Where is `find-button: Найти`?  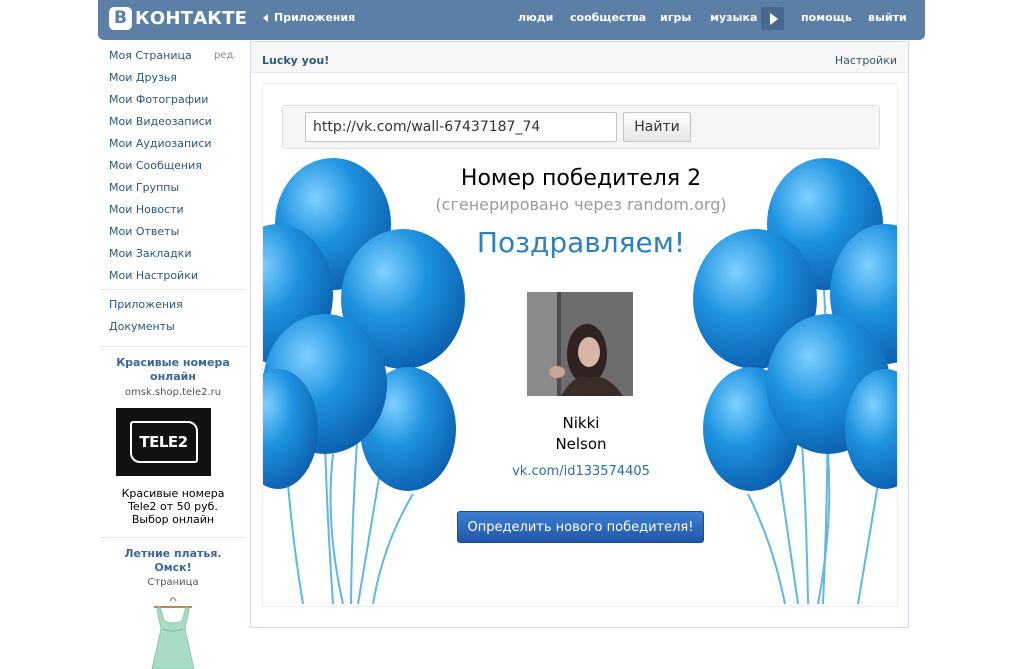 find-button: Найти is located at coordinates (657, 127).